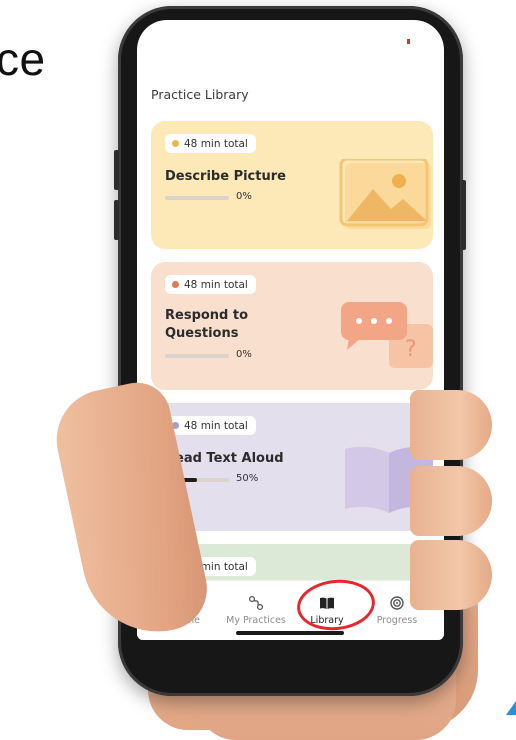 The image size is (516, 740). Describe the element at coordinates (247, 478) in the screenshot. I see `progress-percent: 50%` at that location.